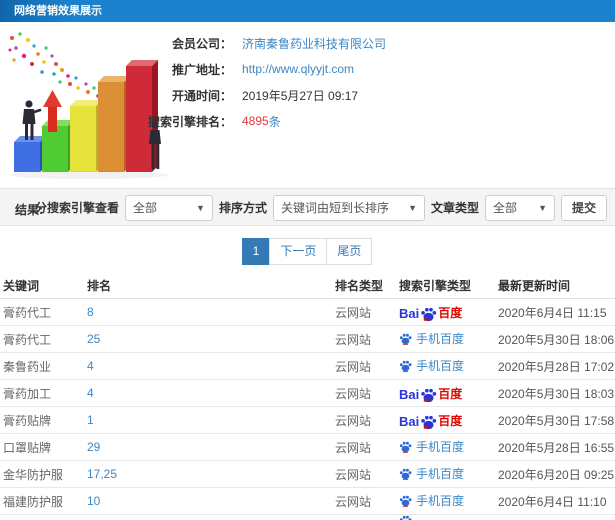 The image size is (615, 520). I want to click on updated-cell: 2020年6月4日 11:10, so click(552, 501).